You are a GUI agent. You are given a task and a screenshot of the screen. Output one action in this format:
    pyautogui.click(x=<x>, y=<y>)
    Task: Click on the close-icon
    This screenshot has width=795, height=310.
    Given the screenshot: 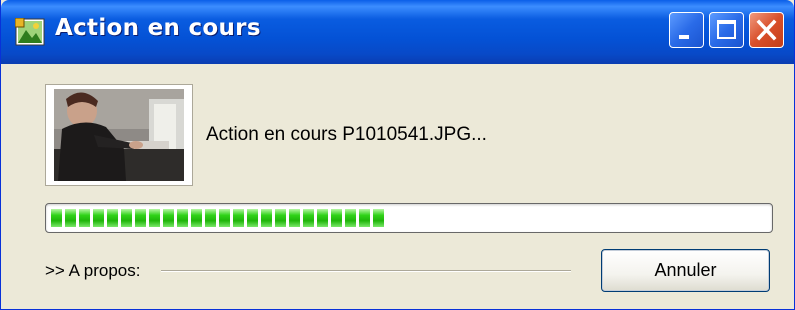 What is the action you would take?
    pyautogui.click(x=766, y=32)
    